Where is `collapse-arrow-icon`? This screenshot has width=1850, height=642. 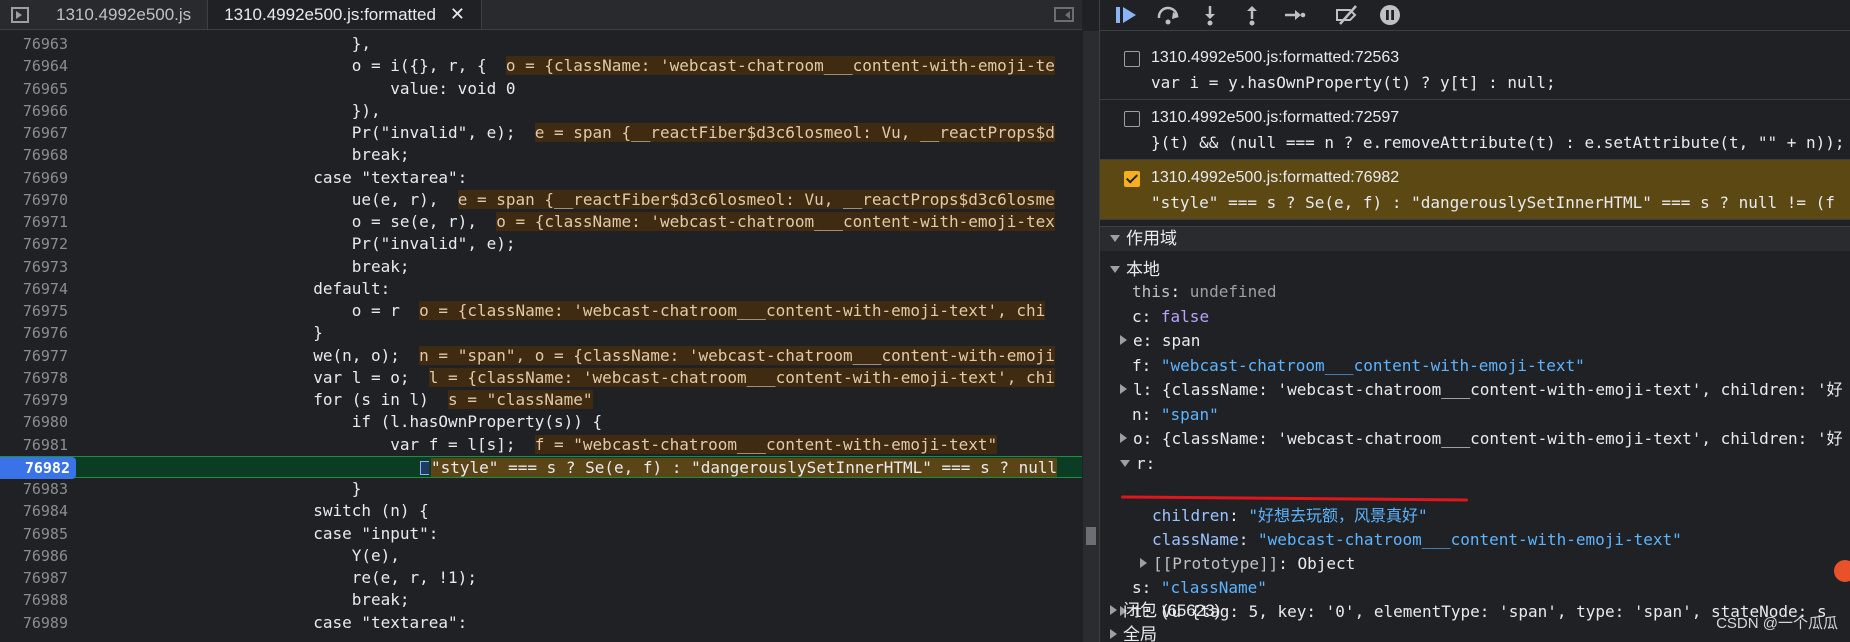
collapse-arrow-icon is located at coordinates (1125, 463).